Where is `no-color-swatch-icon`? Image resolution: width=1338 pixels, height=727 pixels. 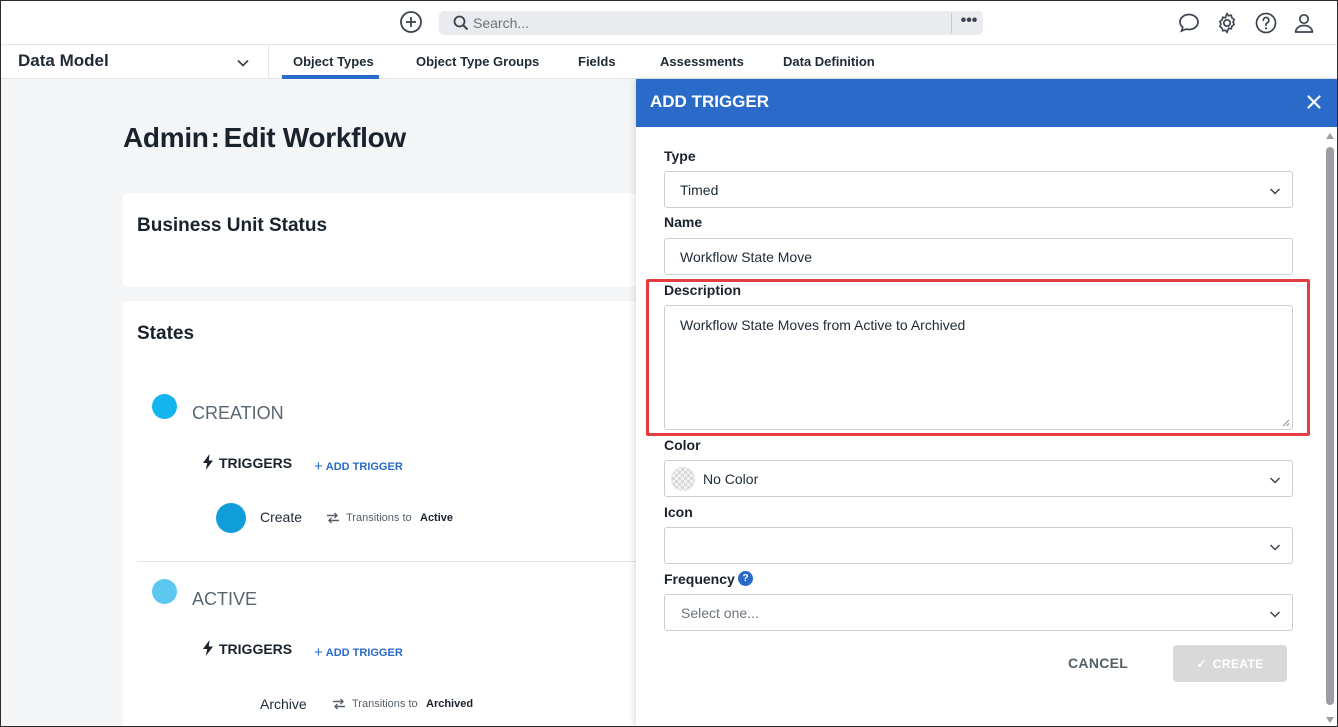
no-color-swatch-icon is located at coordinates (683, 479).